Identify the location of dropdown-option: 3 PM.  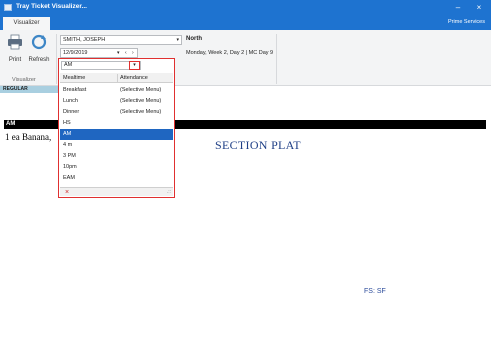
(116, 156).